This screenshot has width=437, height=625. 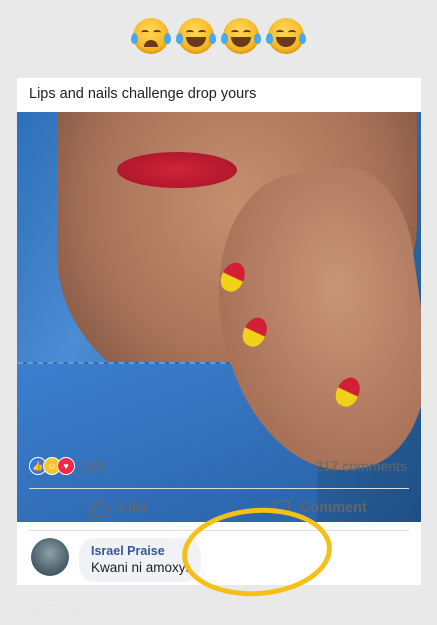 I want to click on reactions-summary: 👍 ☺ ♥ 188, so click(x=66, y=466).